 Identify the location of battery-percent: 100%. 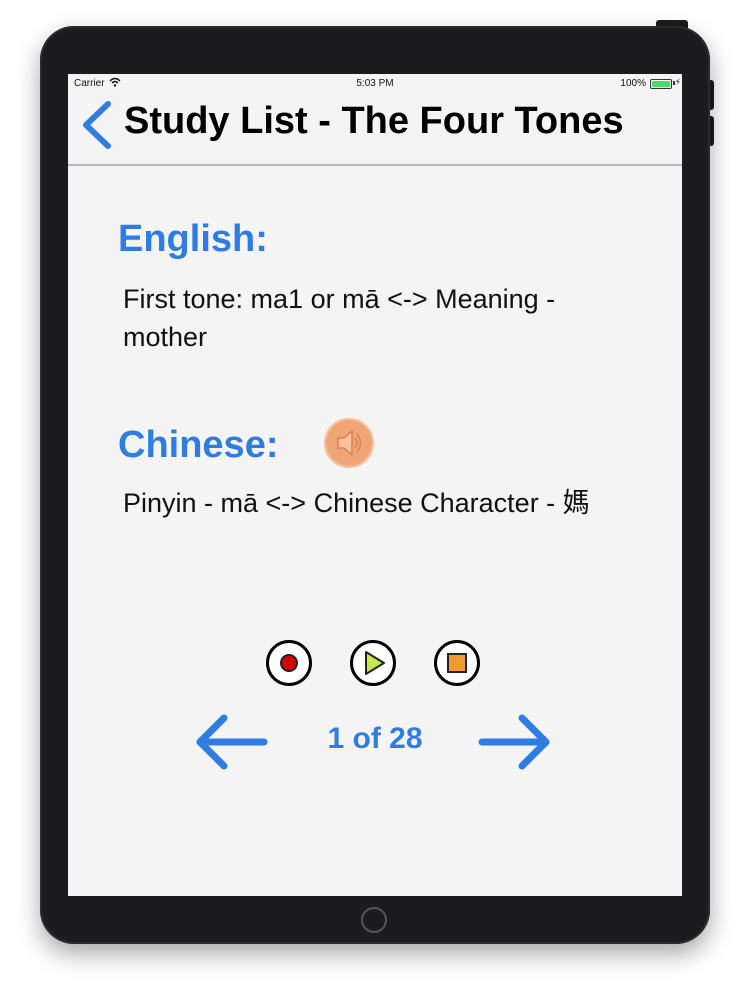
(633, 83).